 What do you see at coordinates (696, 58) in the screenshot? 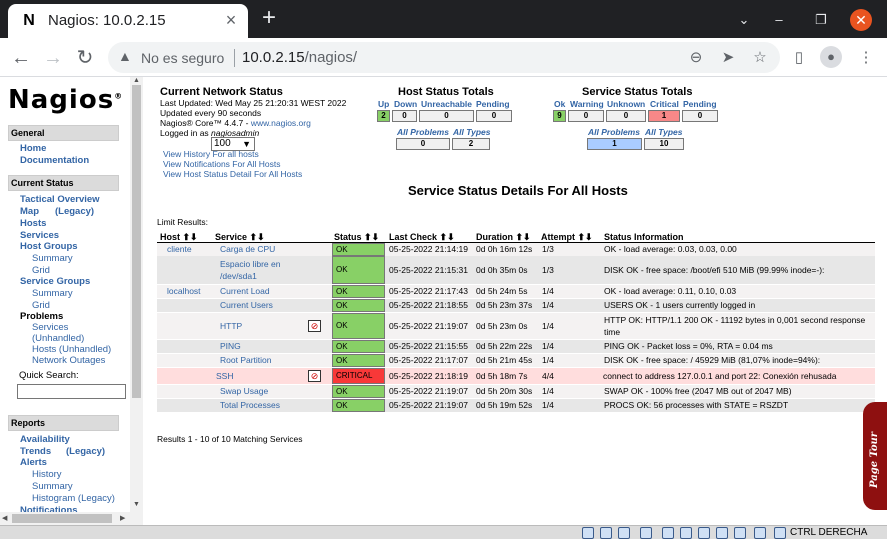
I see `zoom-icon: ⊖` at bounding box center [696, 58].